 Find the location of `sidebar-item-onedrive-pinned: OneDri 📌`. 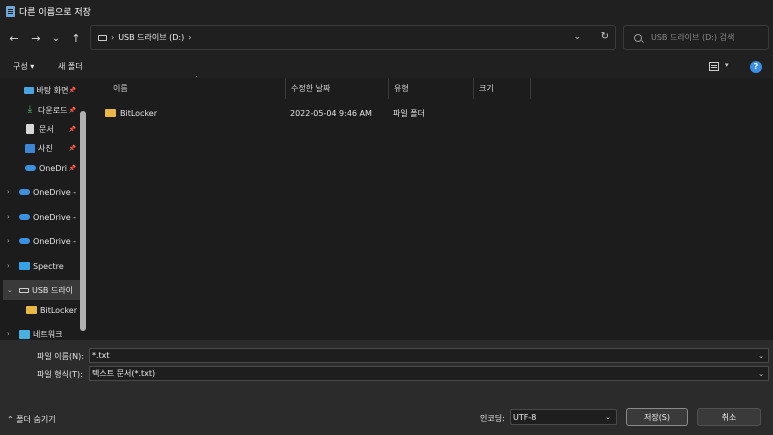

sidebar-item-onedrive-pinned: OneDri 📌 is located at coordinates (40, 168).